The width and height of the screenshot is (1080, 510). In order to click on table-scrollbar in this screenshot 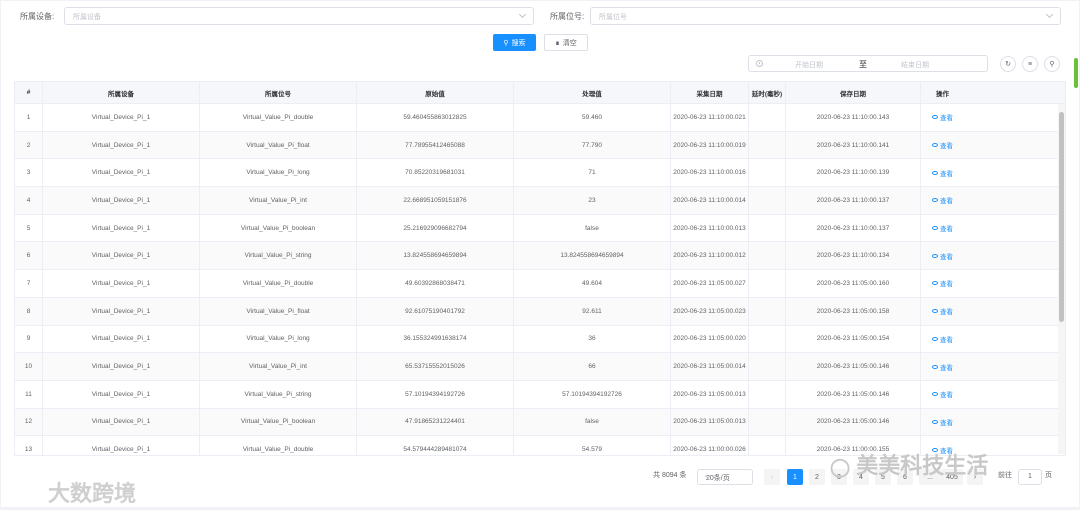, I will do `click(1061, 279)`.